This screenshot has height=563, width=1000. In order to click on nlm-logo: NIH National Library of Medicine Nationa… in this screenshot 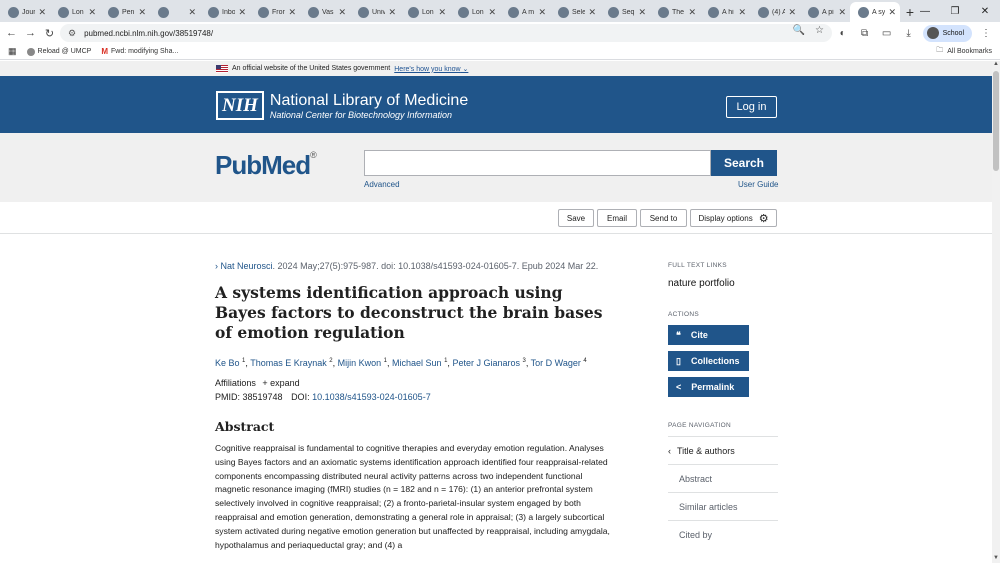, I will do `click(342, 105)`.